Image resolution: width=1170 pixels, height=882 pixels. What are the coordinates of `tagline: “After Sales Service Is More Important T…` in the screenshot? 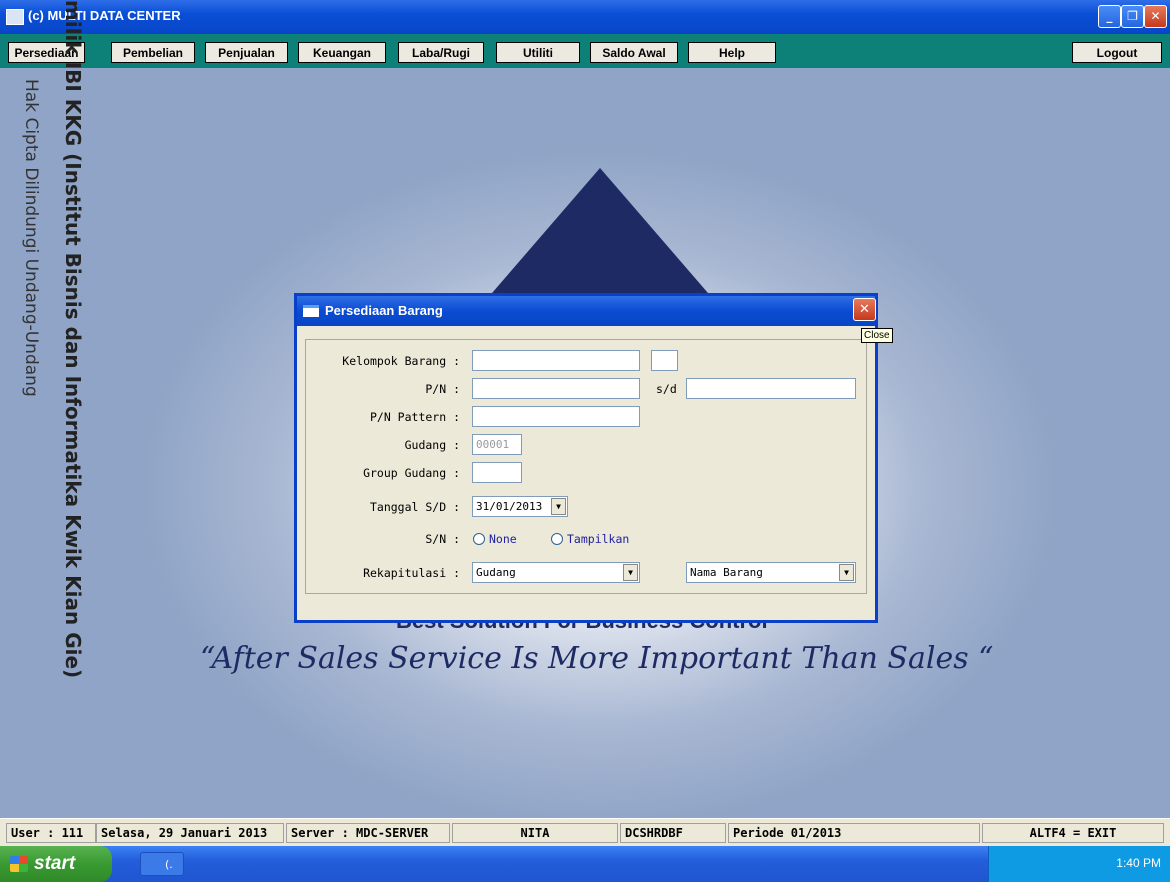 It's located at (597, 658).